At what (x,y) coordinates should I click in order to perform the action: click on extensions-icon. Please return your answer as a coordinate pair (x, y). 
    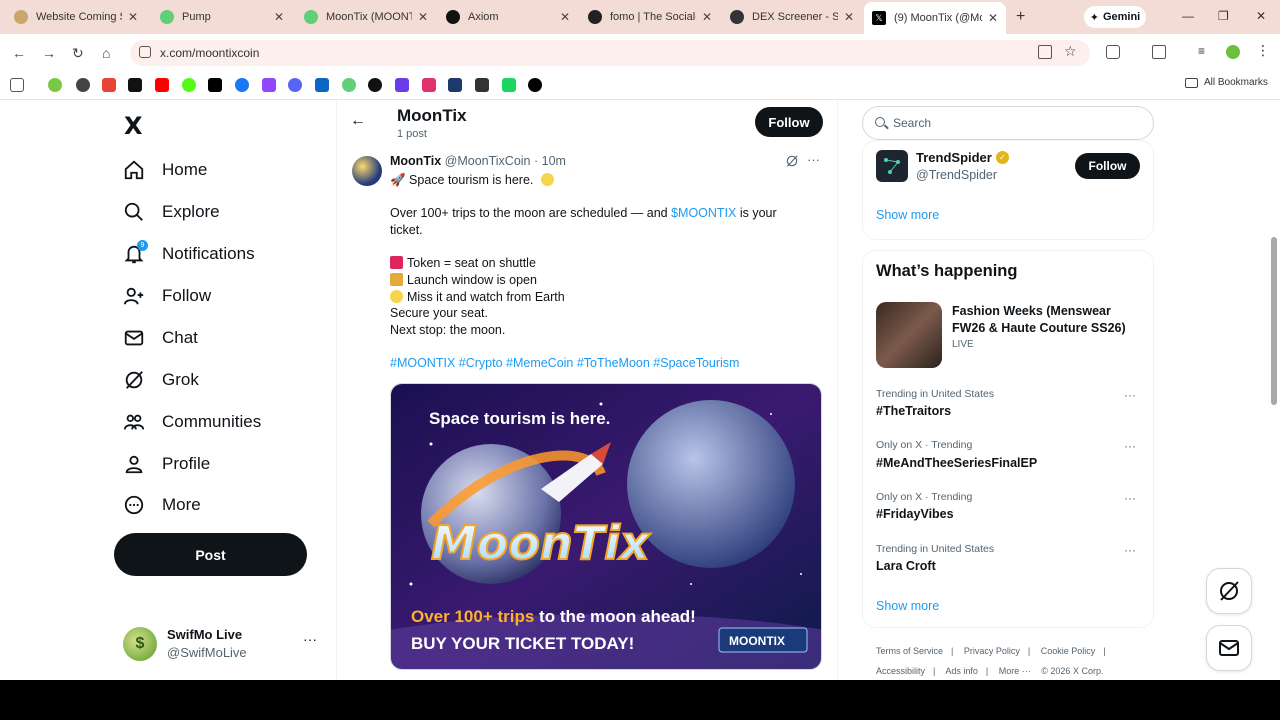
    Looking at the image, I should click on (1113, 52).